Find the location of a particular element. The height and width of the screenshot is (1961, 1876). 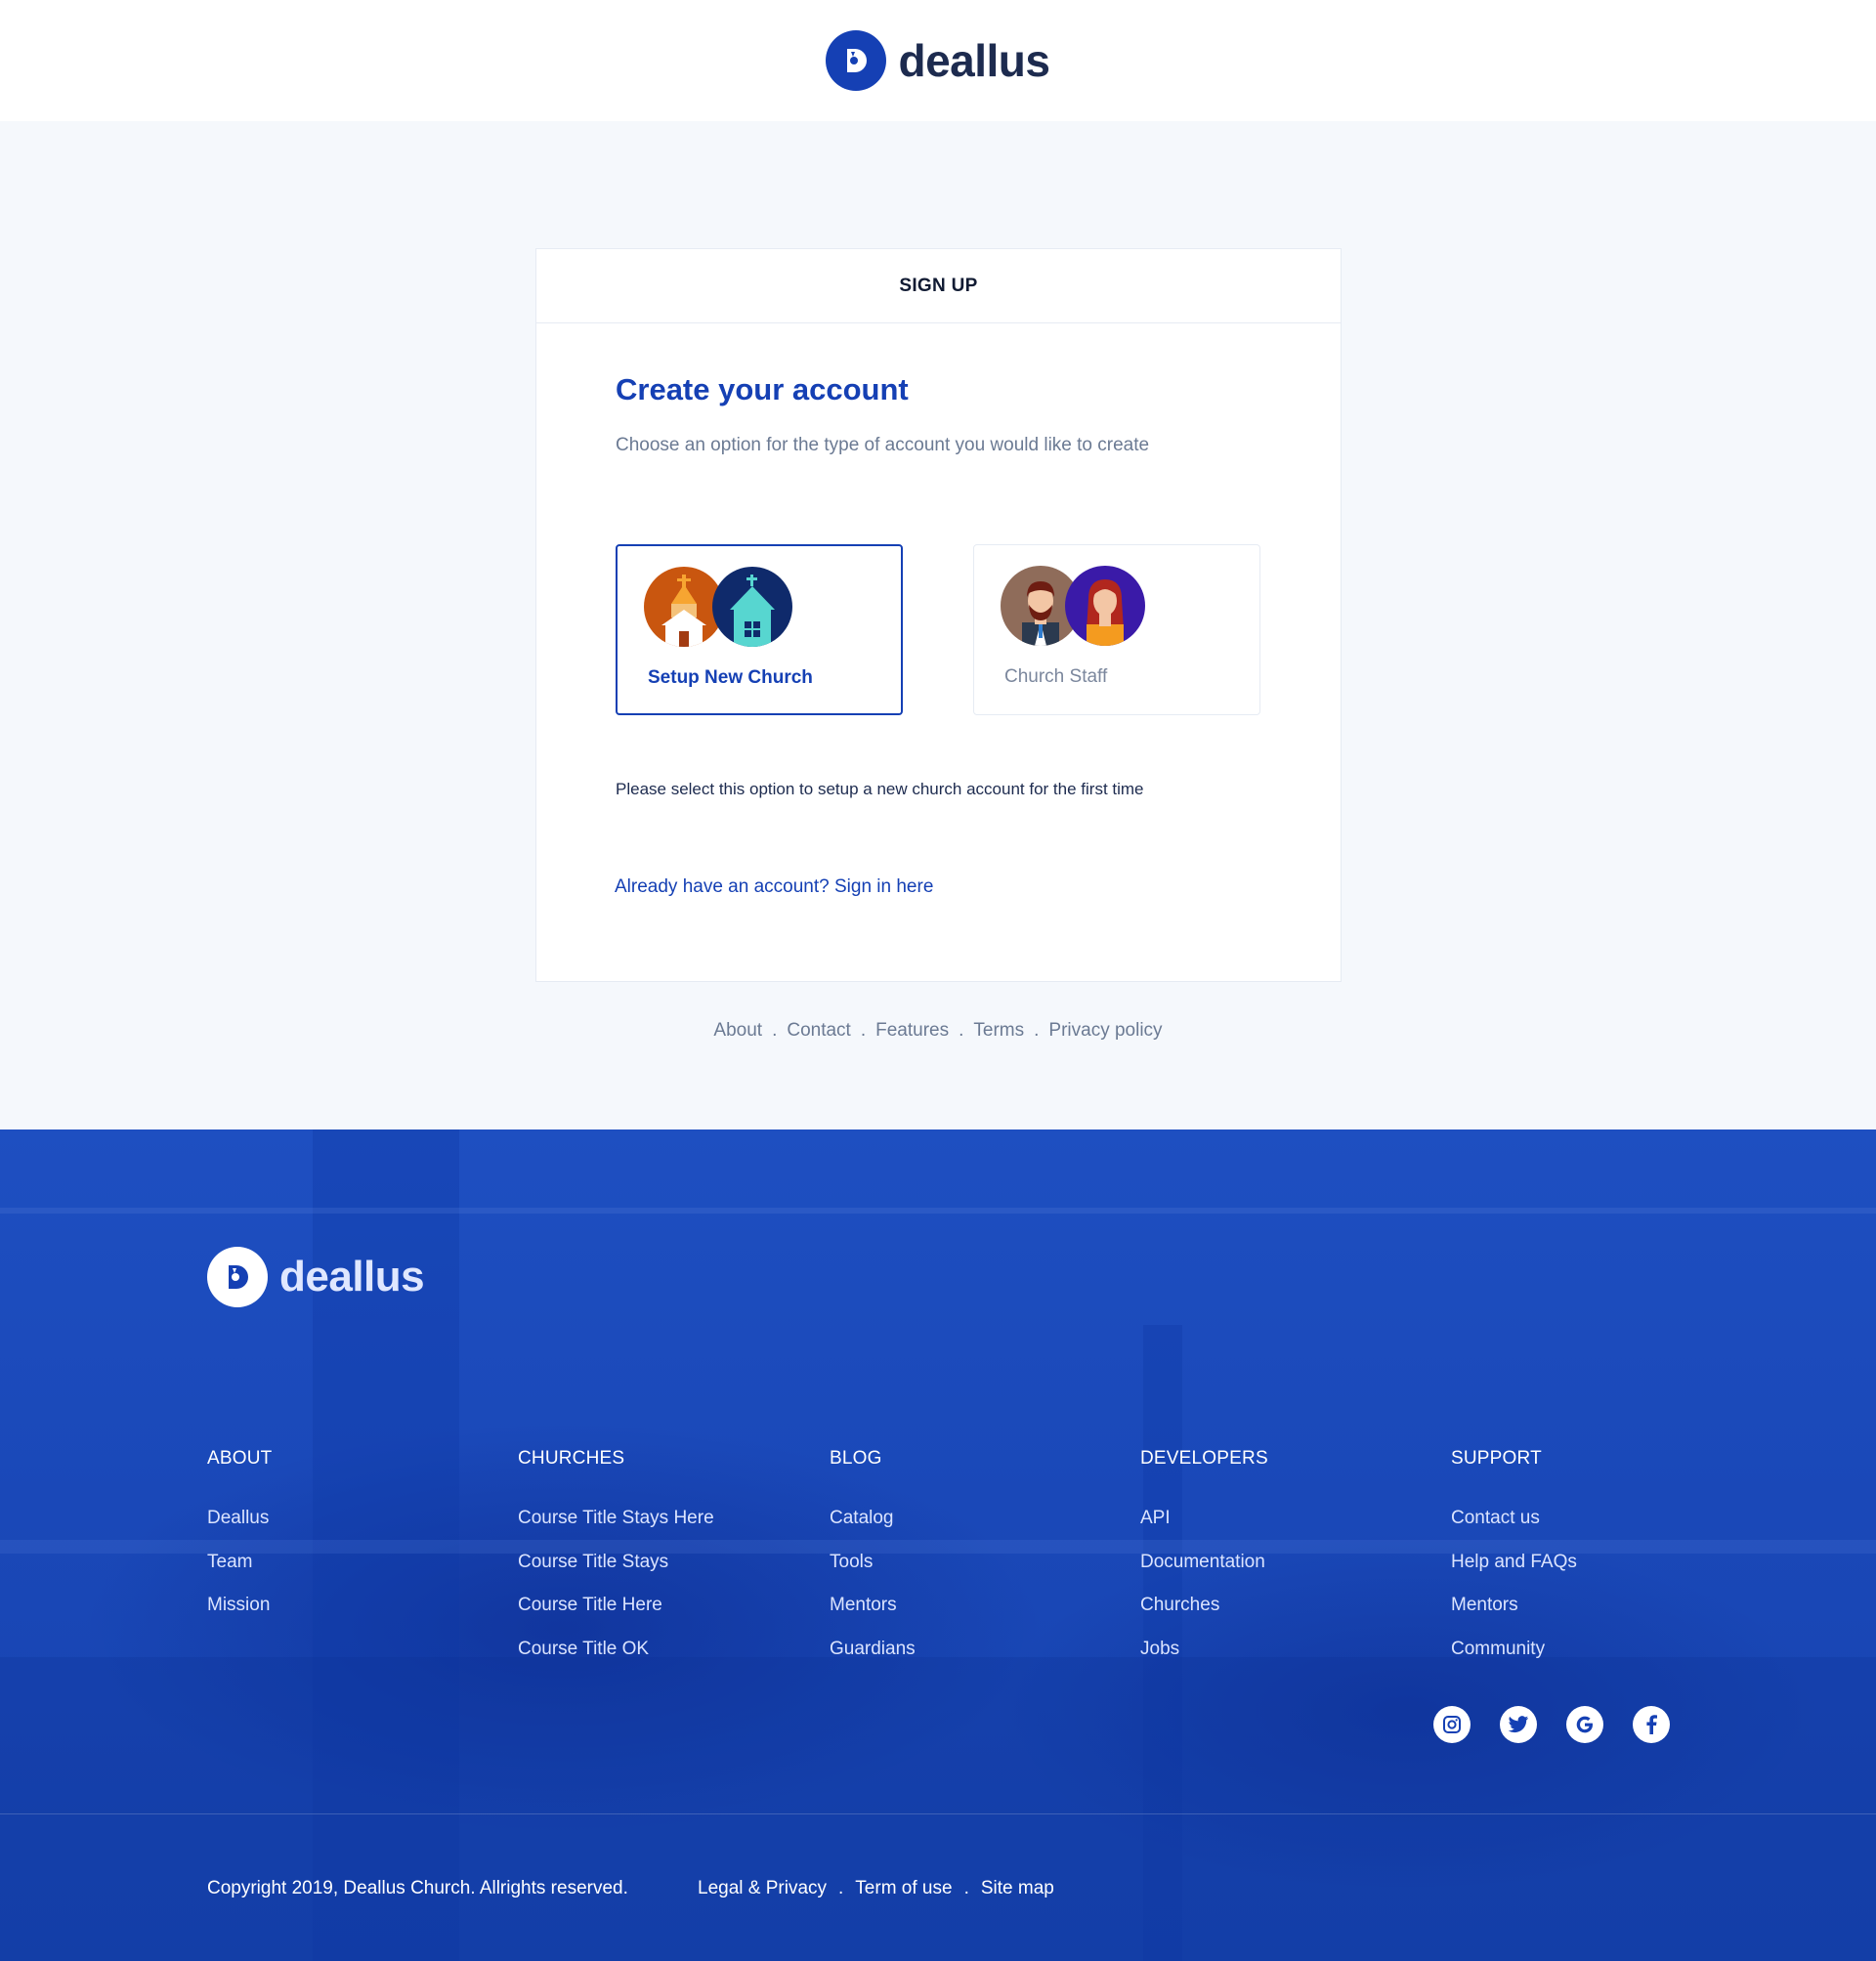

facebook-icon is located at coordinates (1651, 1725).